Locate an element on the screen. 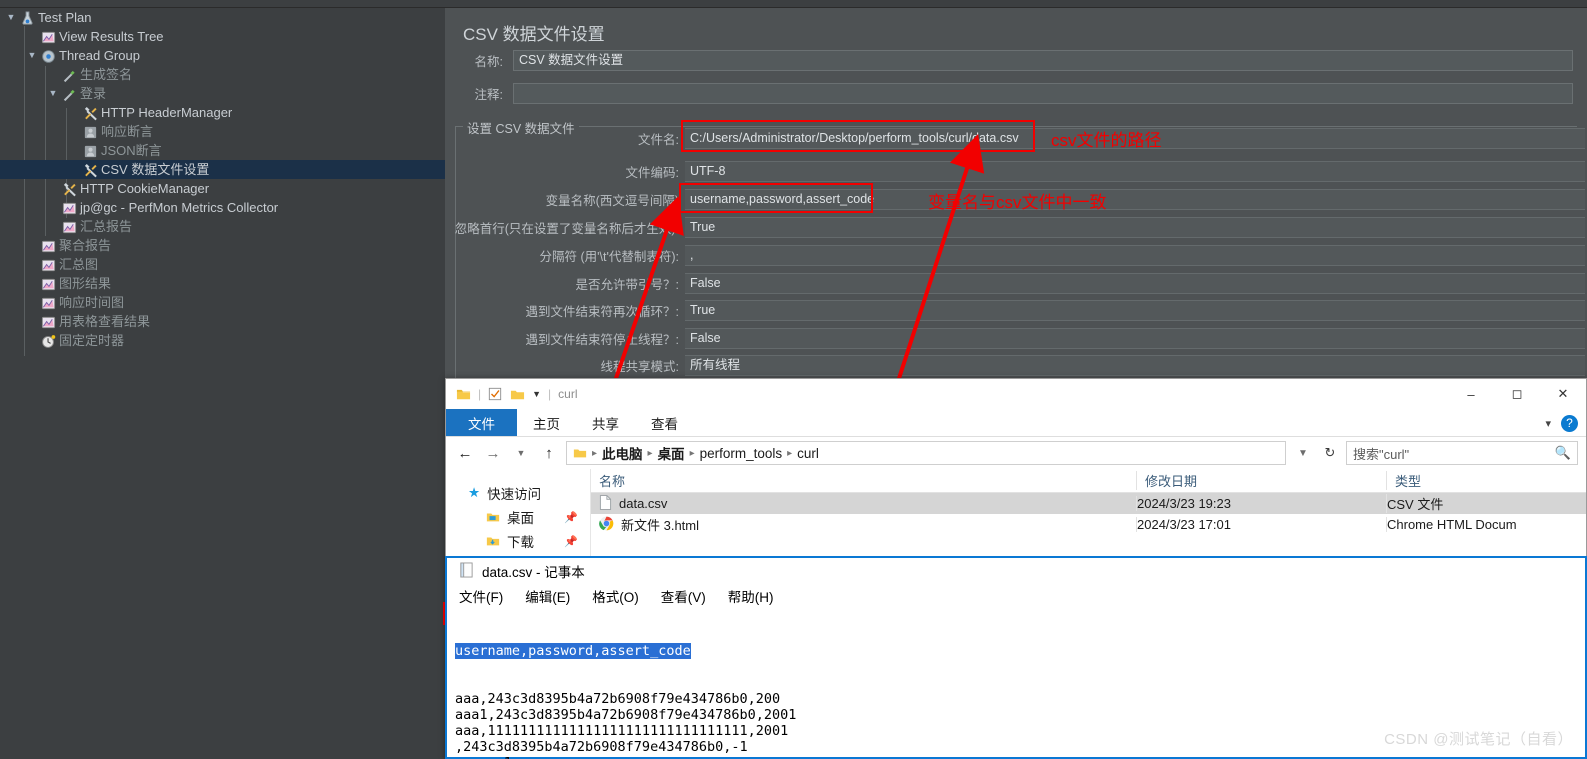 The image size is (1587, 759). menu-edit: 编辑(E) is located at coordinates (547, 596).